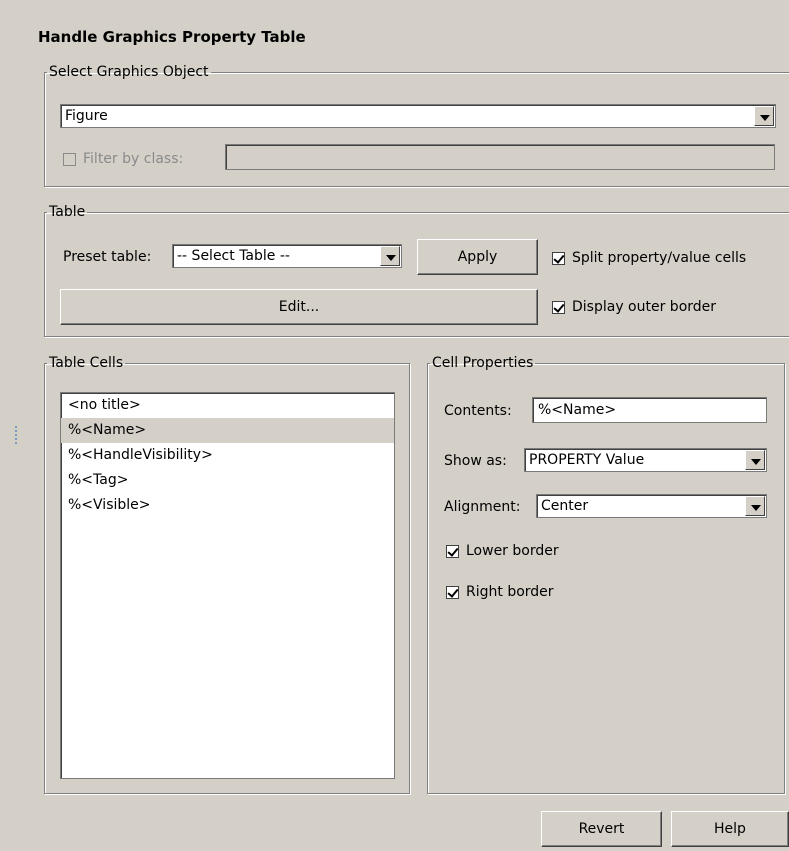 The height and width of the screenshot is (851, 789). I want to click on outer-border-label: Display outer border, so click(644, 307).